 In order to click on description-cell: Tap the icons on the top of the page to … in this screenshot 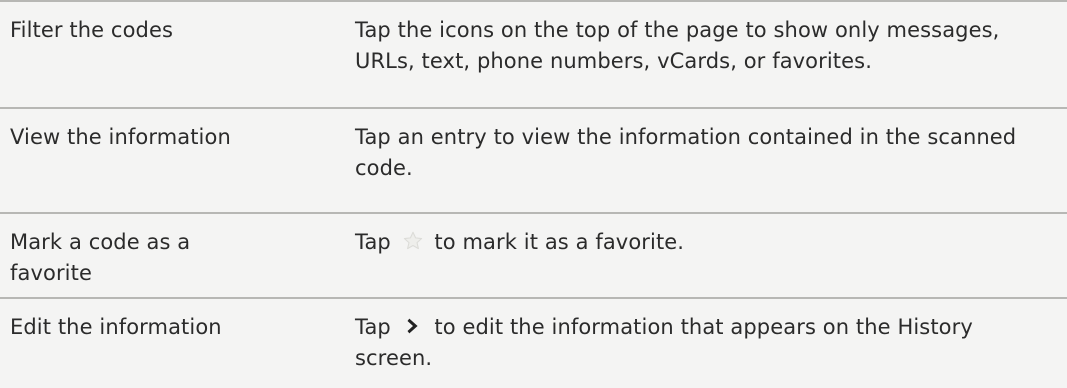, I will do `click(677, 45)`.